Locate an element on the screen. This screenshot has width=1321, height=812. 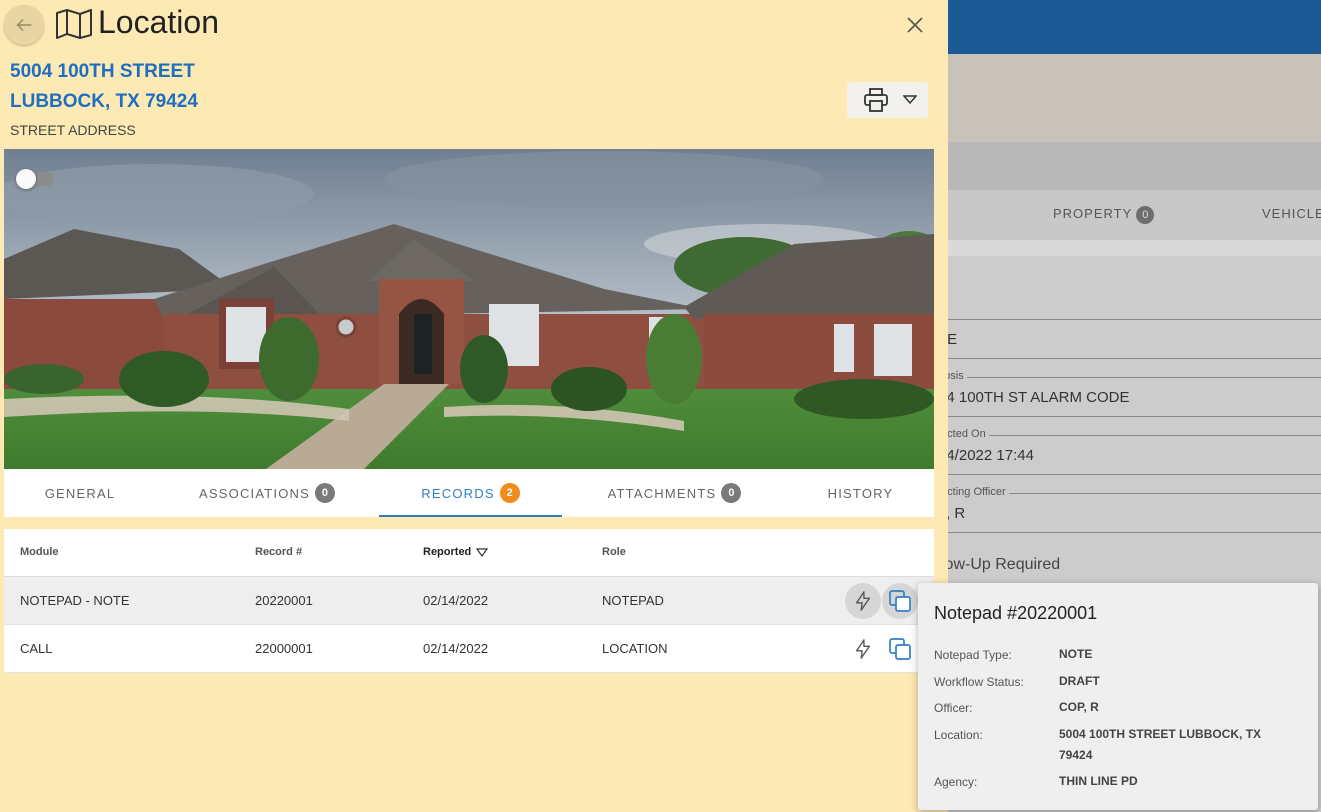
tab-attachments-badge: 0 is located at coordinates (731, 493).